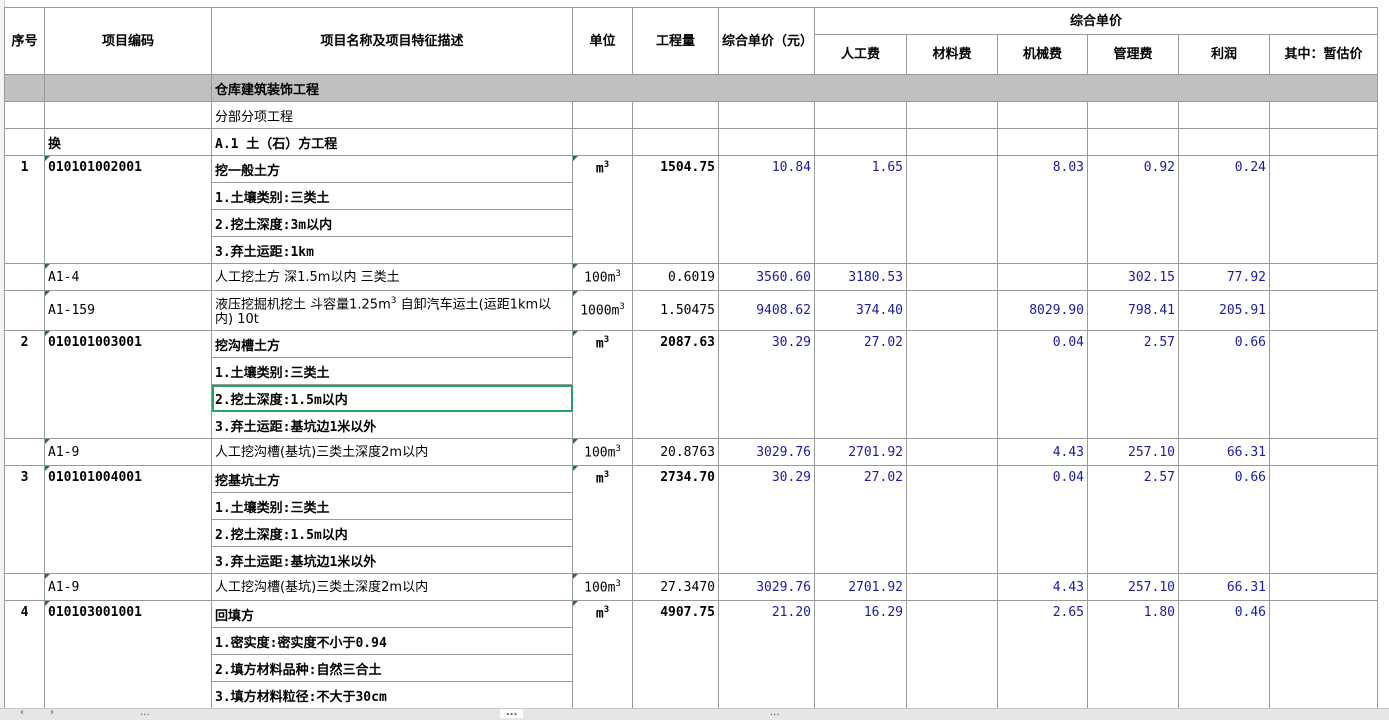  I want to click on header-machine: 机械费, so click(1042, 54).